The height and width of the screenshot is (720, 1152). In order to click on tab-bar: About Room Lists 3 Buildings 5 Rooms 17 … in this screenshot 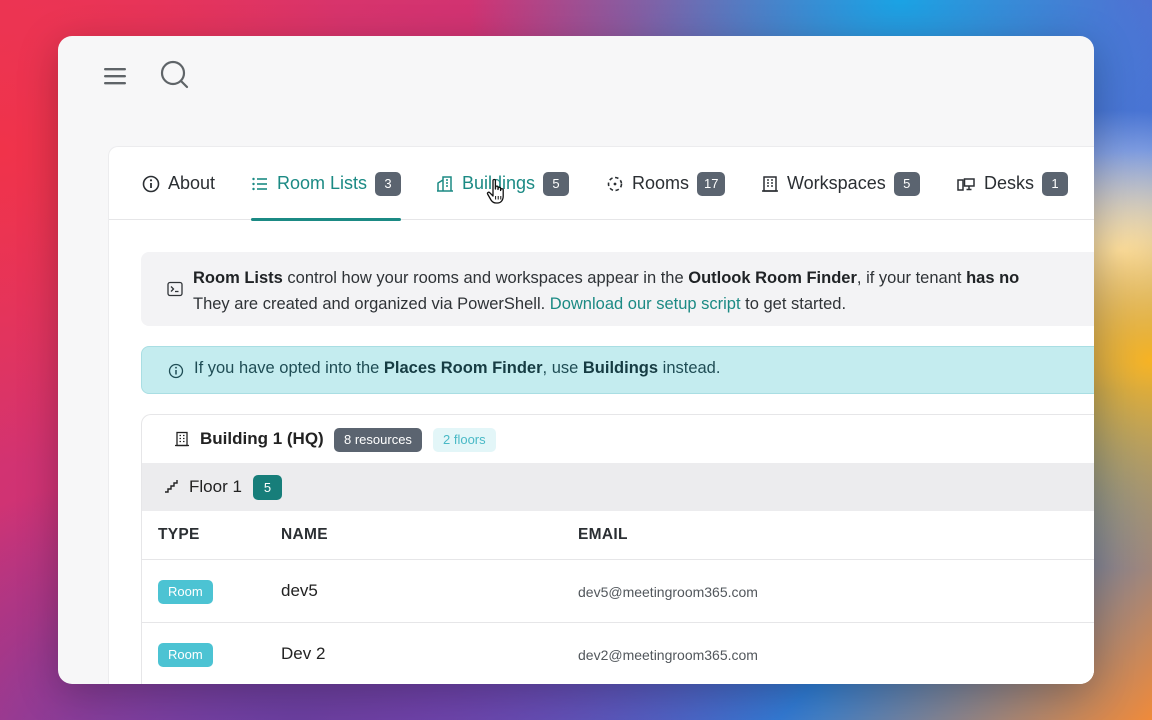, I will do `click(601, 184)`.